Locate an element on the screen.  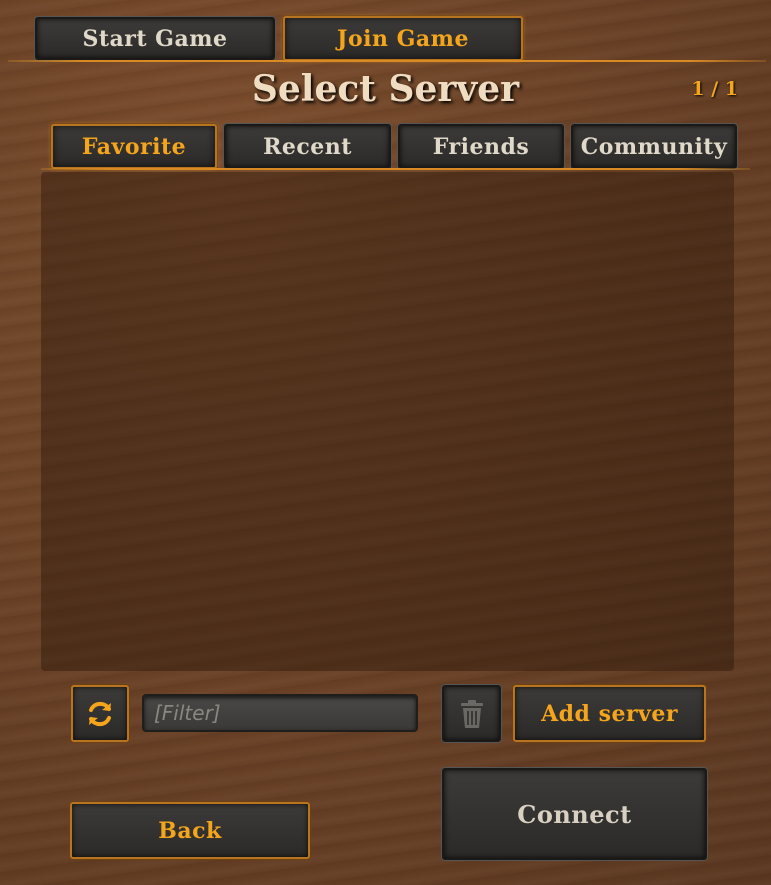
delete-server-button is located at coordinates (471, 713).